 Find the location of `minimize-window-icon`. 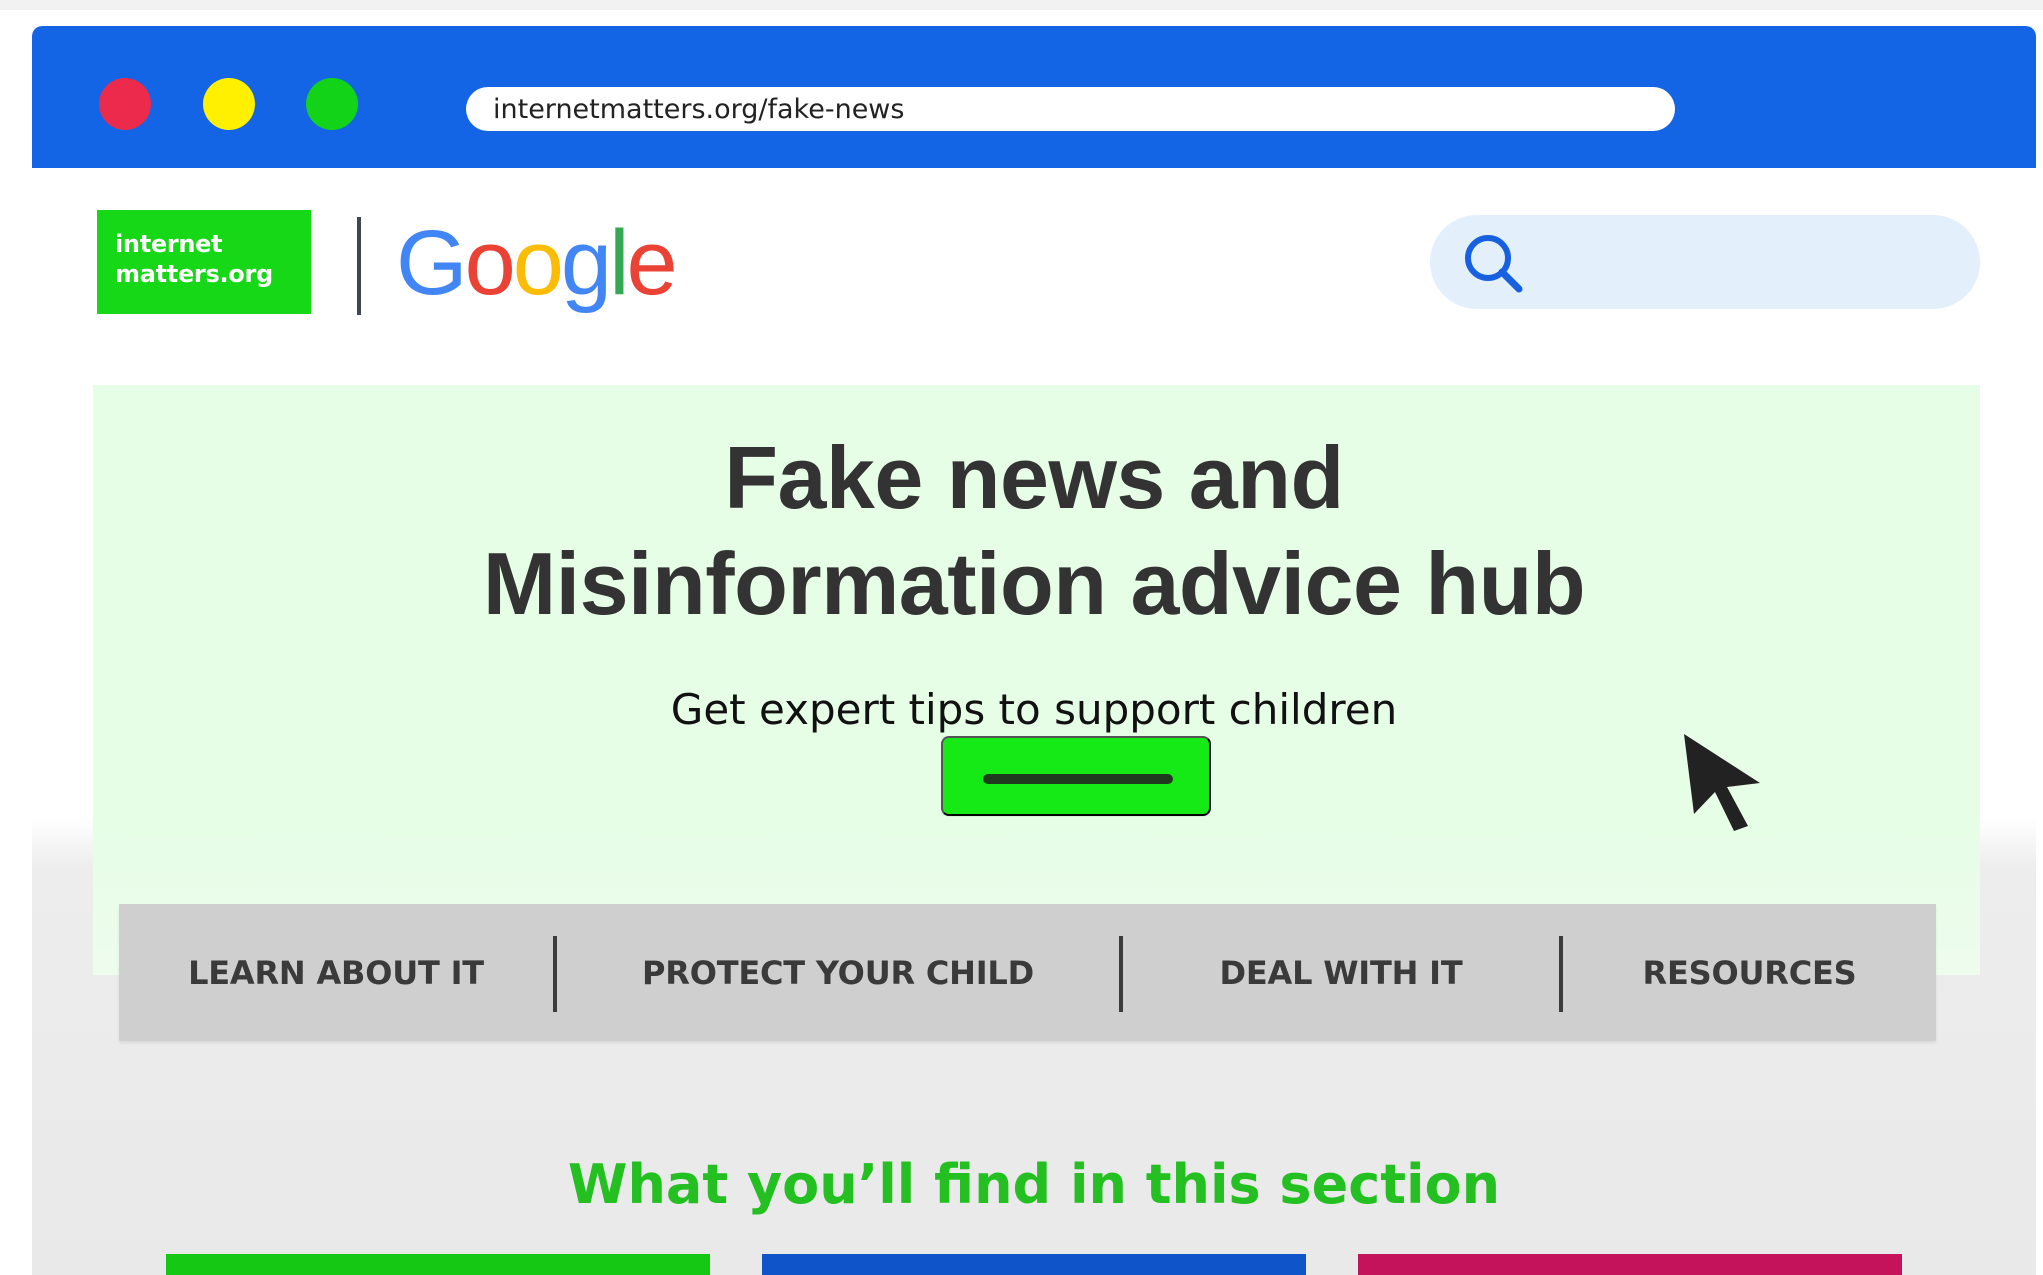

minimize-window-icon is located at coordinates (229, 104).